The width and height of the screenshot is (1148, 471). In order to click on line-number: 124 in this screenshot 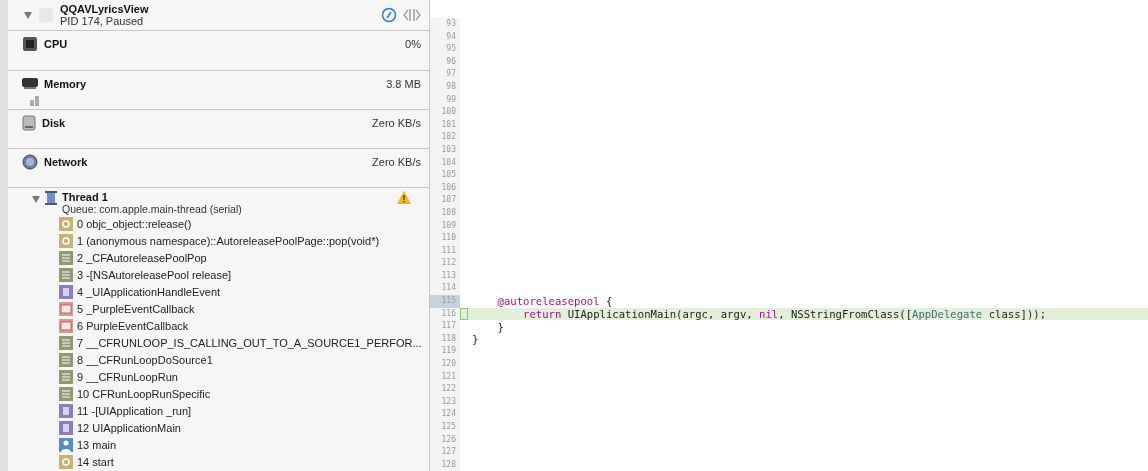, I will do `click(445, 414)`.